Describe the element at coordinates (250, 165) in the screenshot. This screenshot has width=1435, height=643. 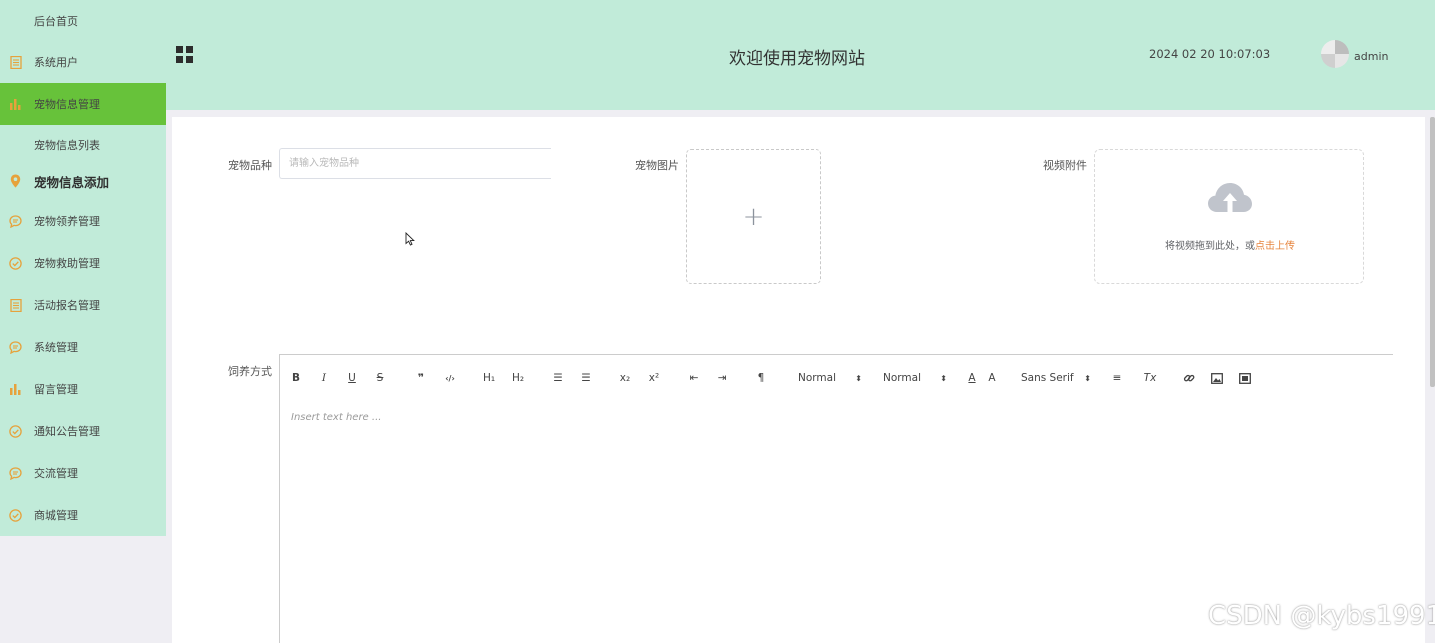
I see `breed-label: 宠物品种` at that location.